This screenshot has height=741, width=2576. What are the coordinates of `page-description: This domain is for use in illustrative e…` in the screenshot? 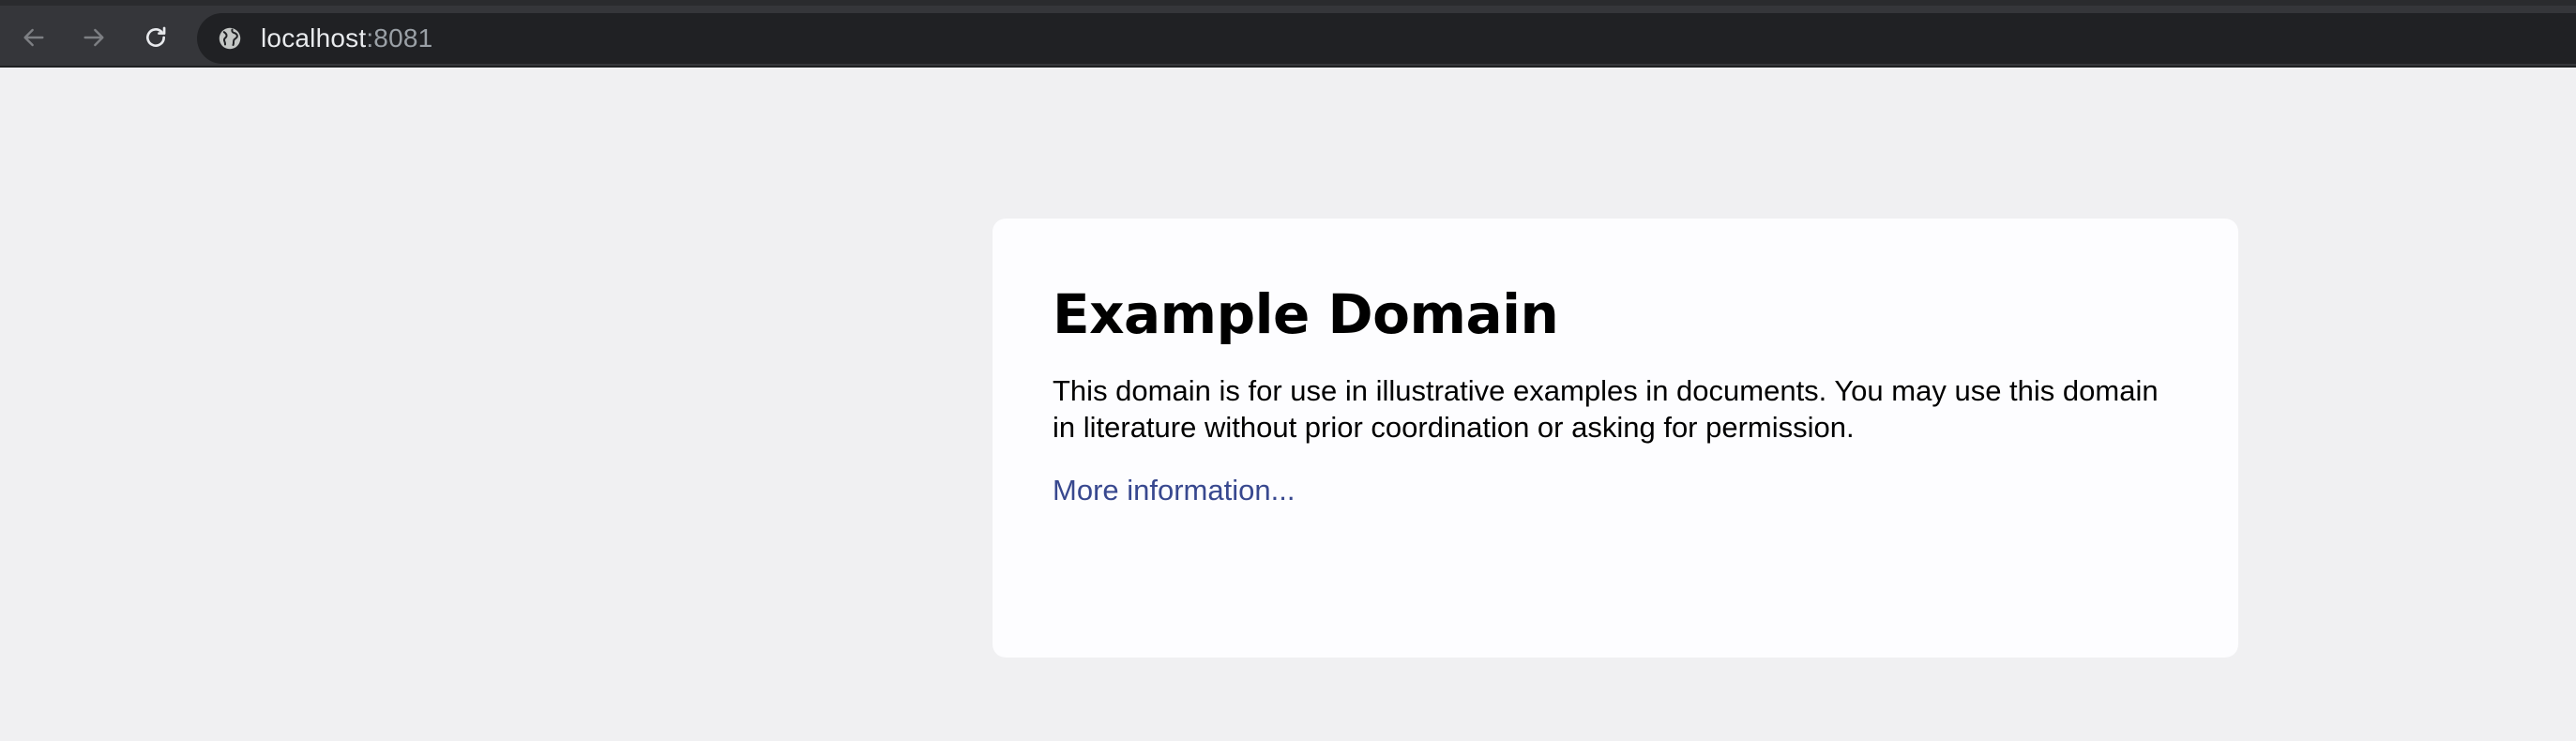 It's located at (1606, 409).